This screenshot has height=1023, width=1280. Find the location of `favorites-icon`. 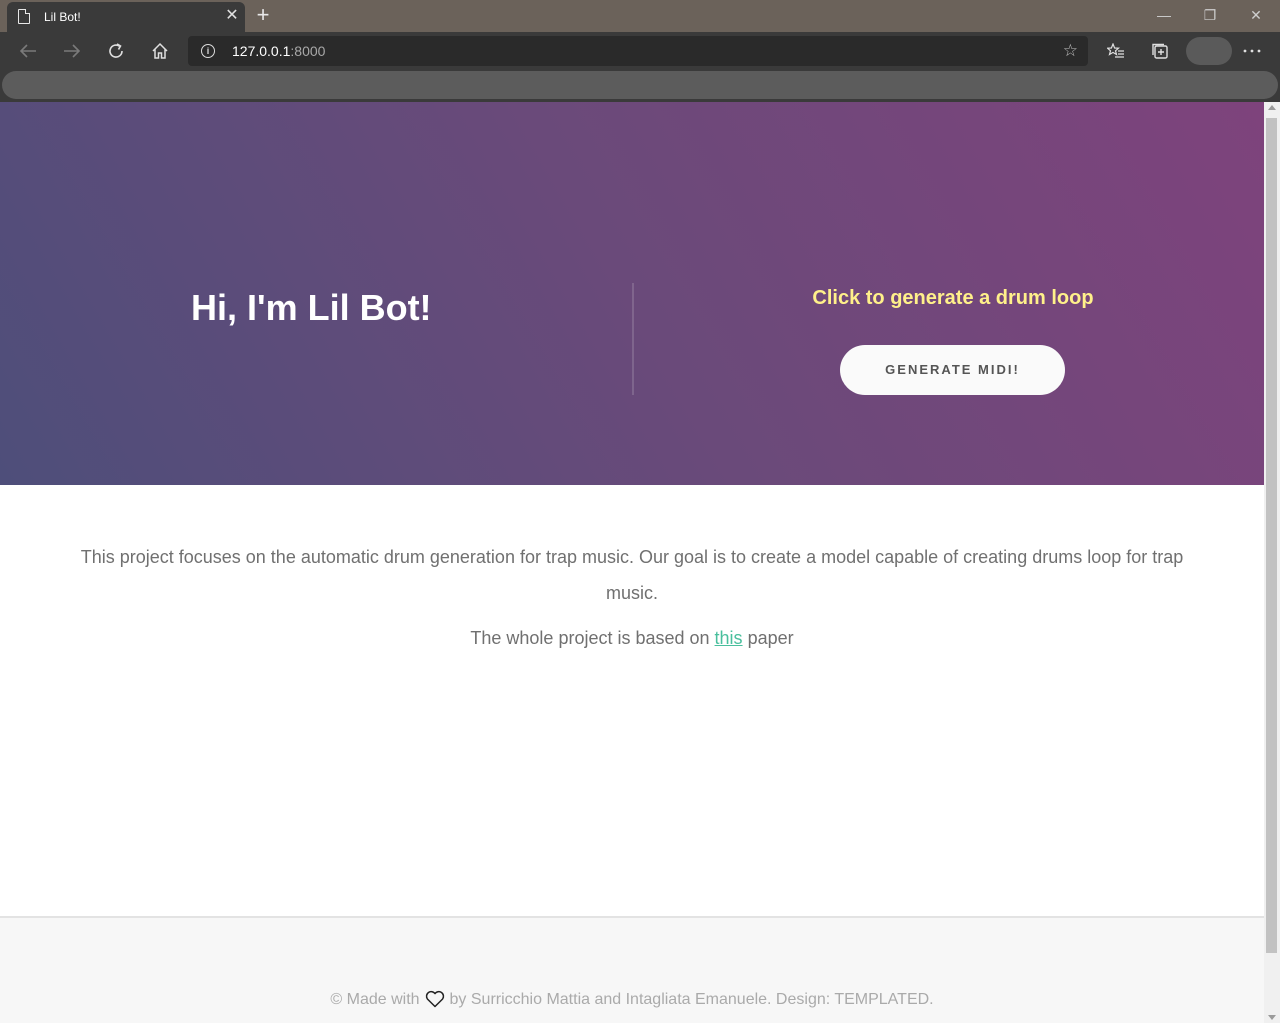

favorites-icon is located at coordinates (1116, 51).